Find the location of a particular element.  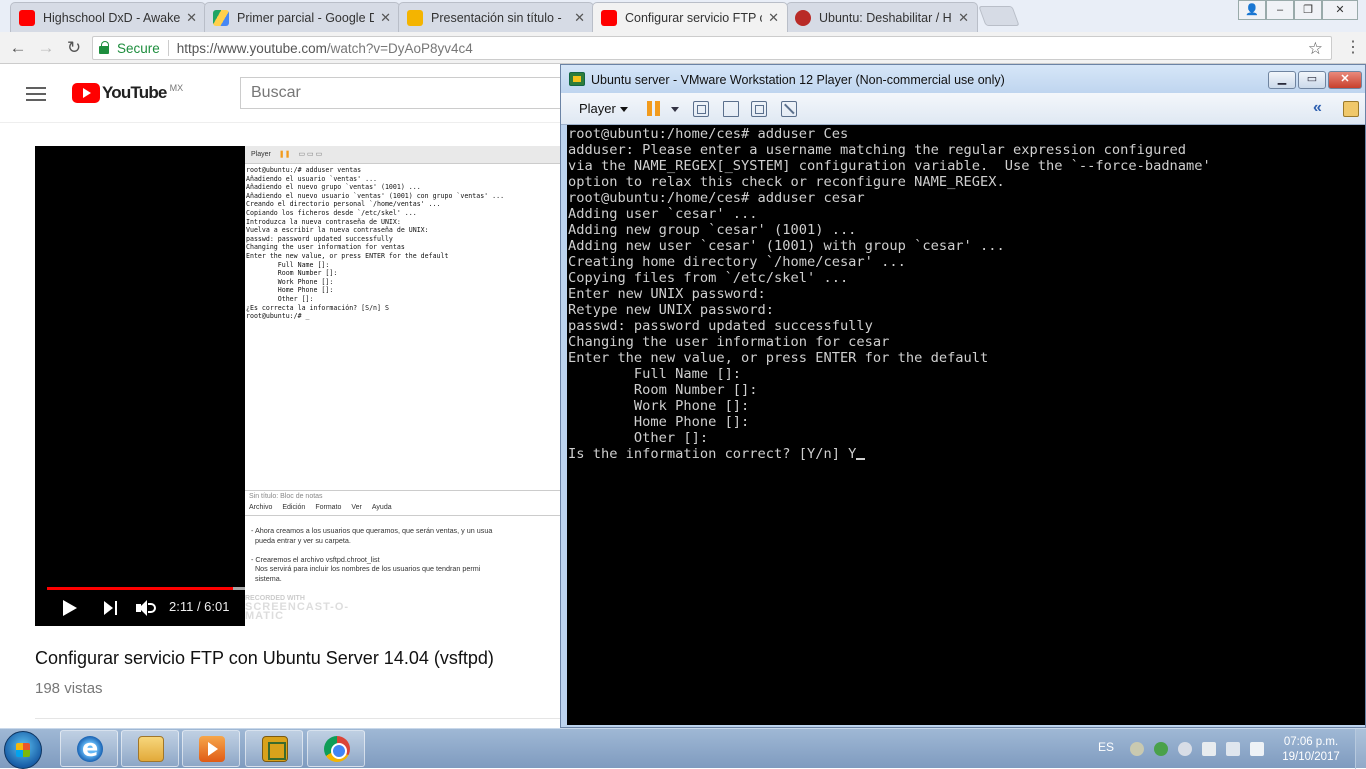

browser-tab-active: Configurar servicio FTP c ✕ is located at coordinates (690, 17).